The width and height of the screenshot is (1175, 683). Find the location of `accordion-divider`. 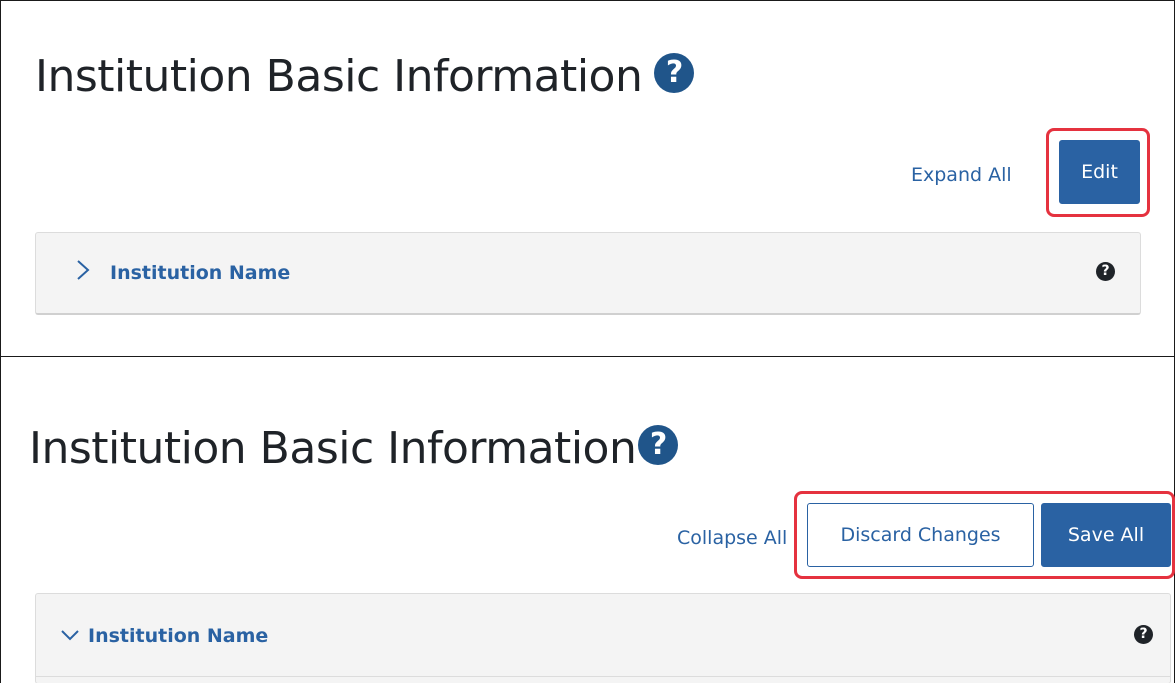

accordion-divider is located at coordinates (603, 676).